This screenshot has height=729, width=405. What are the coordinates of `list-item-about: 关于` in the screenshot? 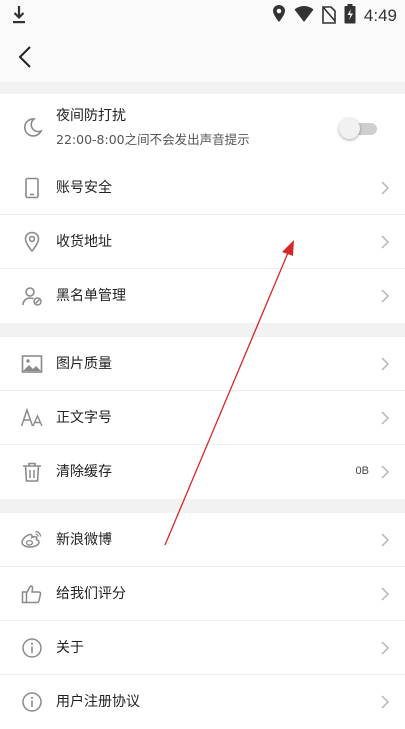 It's located at (202, 648).